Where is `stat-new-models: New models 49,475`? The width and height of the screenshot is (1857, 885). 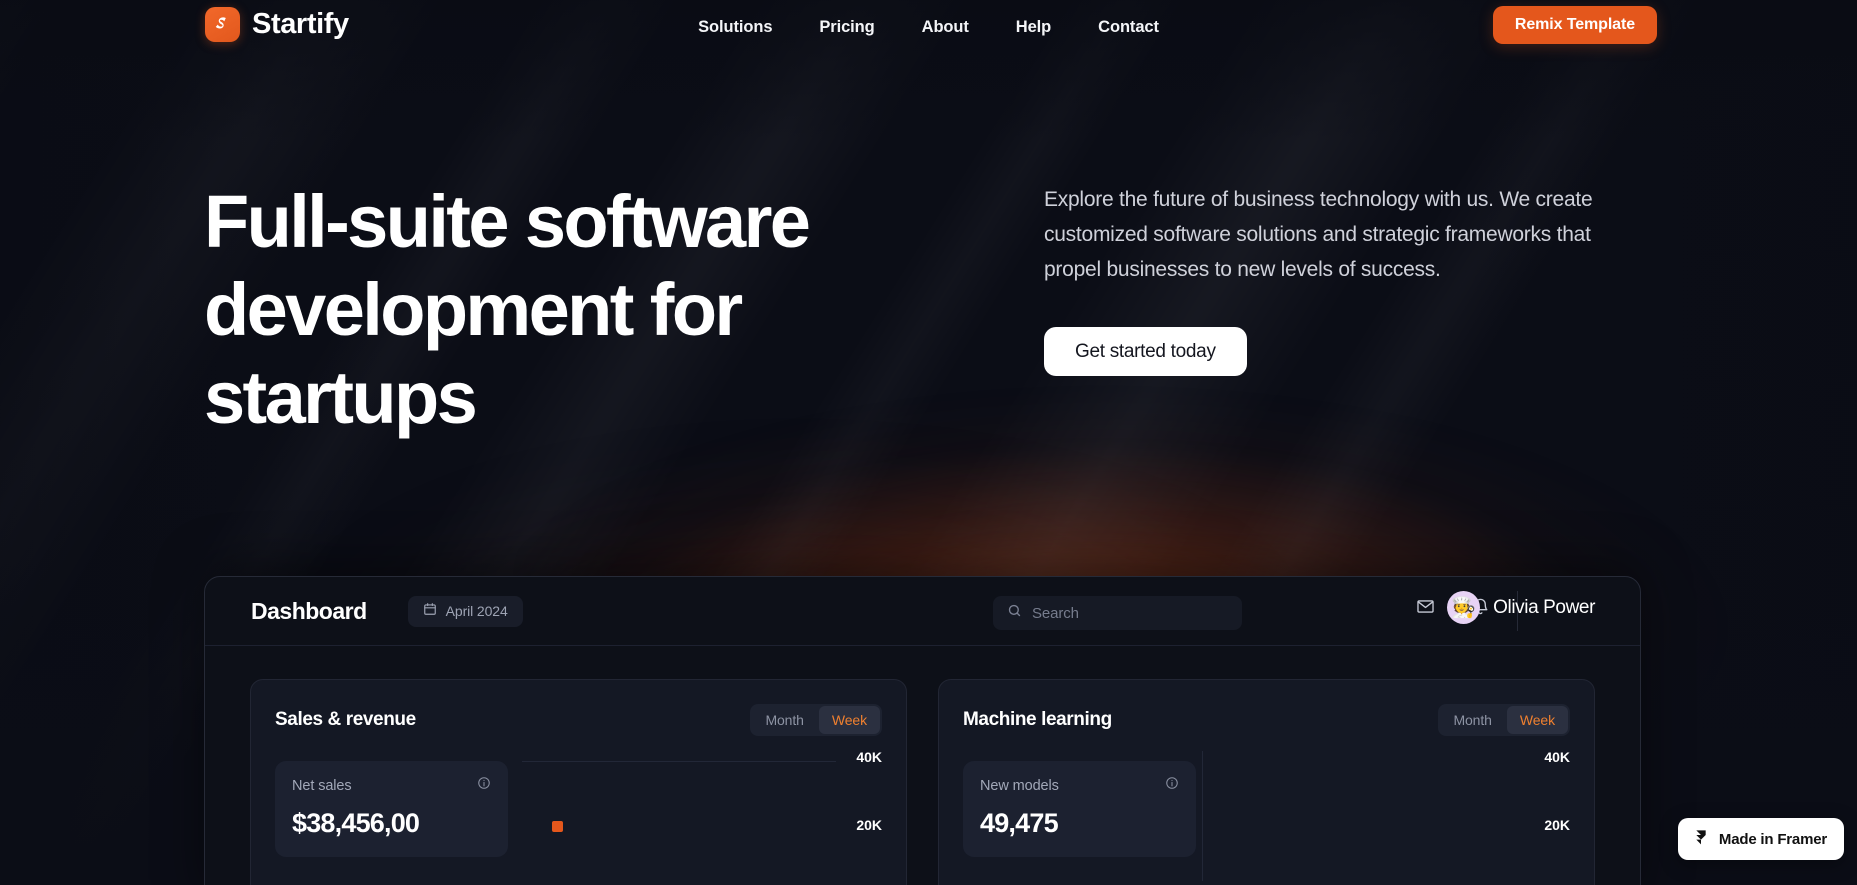
stat-new-models: New models 49,475 is located at coordinates (1079, 809).